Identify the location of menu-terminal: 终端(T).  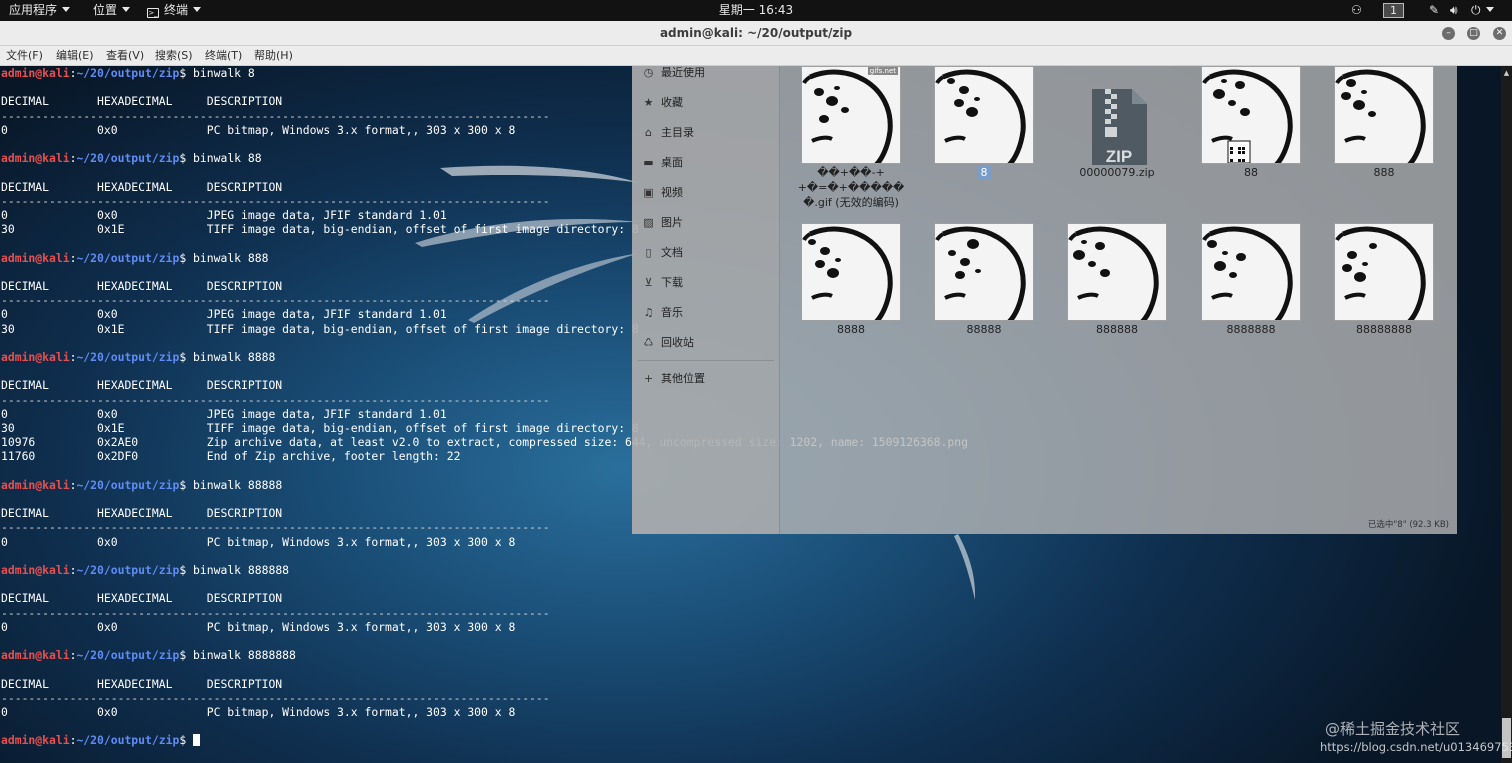
(223, 56).